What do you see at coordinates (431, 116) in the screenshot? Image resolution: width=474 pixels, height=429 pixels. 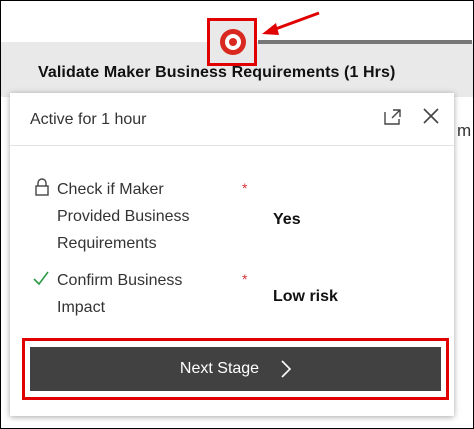 I see `close-icon` at bounding box center [431, 116].